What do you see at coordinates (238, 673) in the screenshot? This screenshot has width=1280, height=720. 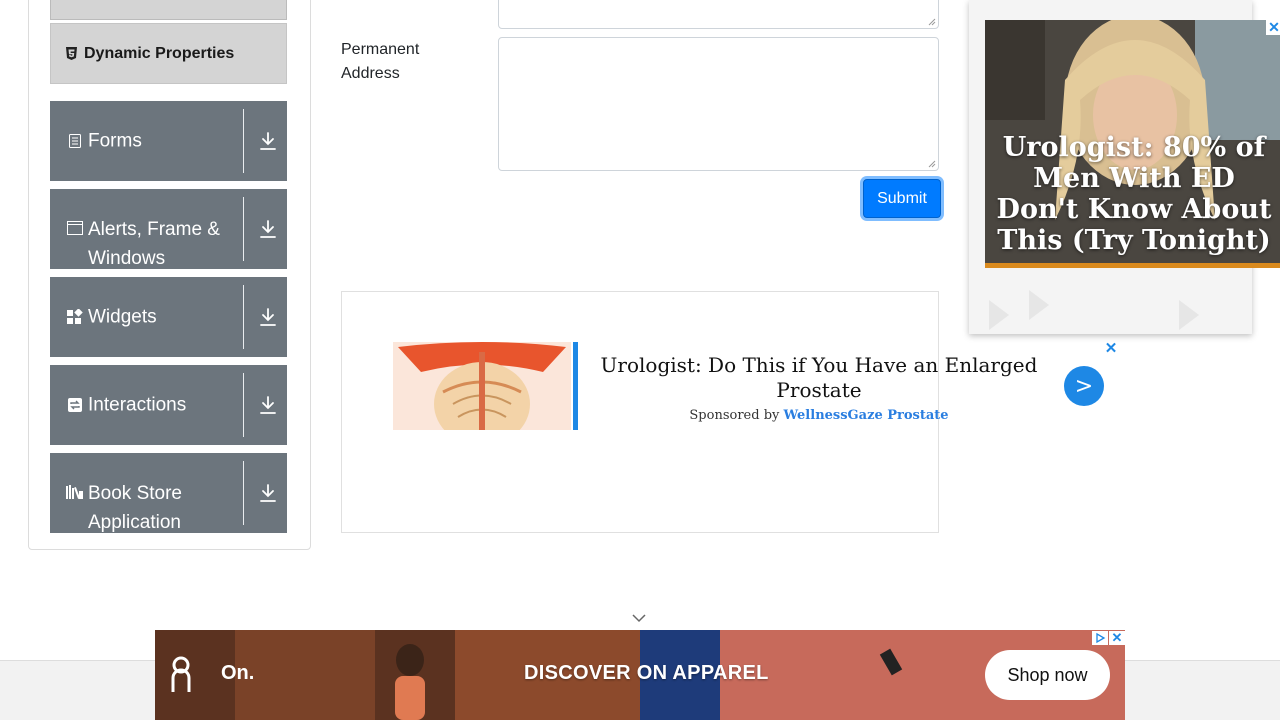 I see `banner-ad-brand: On.` at bounding box center [238, 673].